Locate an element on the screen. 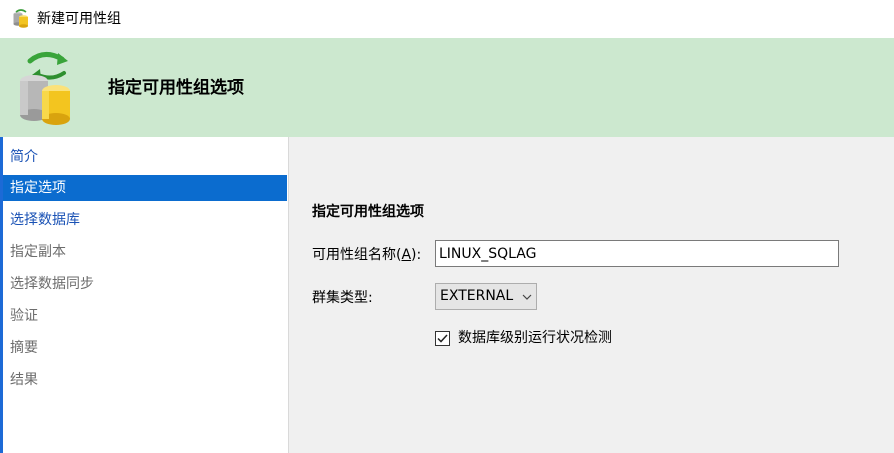 Image resolution: width=894 pixels, height=453 pixels. cluster-type-value: EXTERNAL is located at coordinates (477, 296).